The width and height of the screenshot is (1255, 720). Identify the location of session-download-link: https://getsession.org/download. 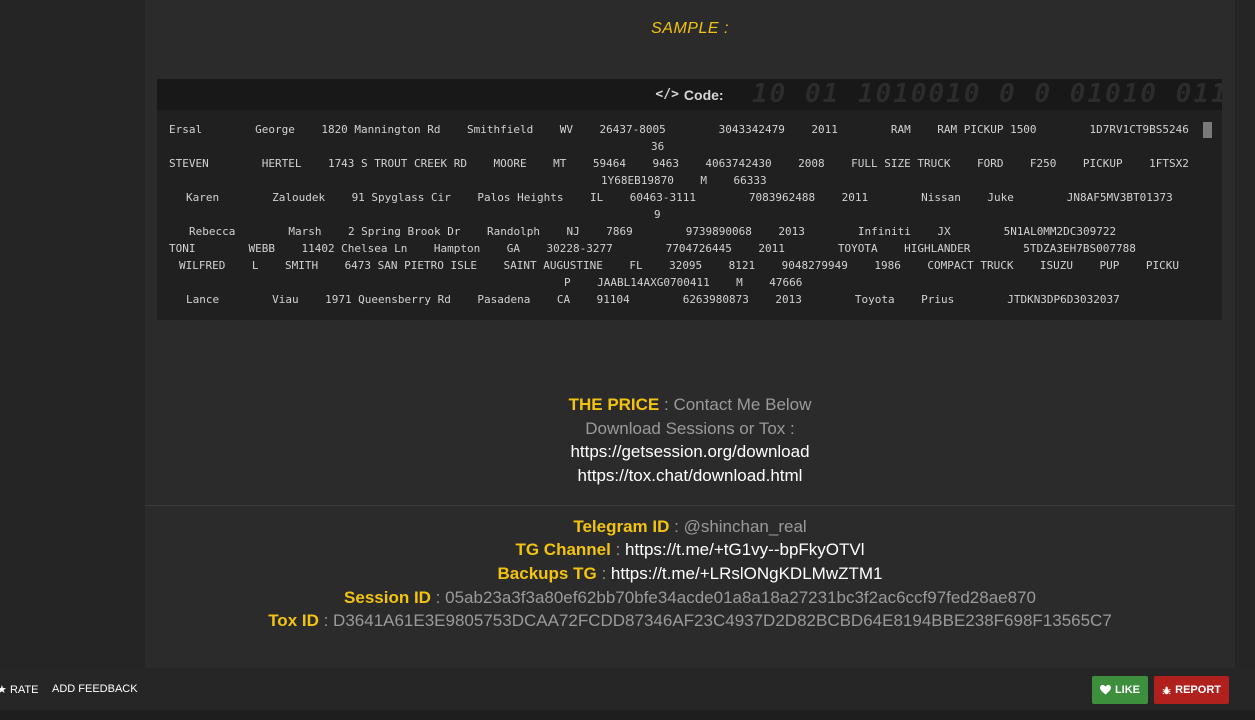
(690, 452).